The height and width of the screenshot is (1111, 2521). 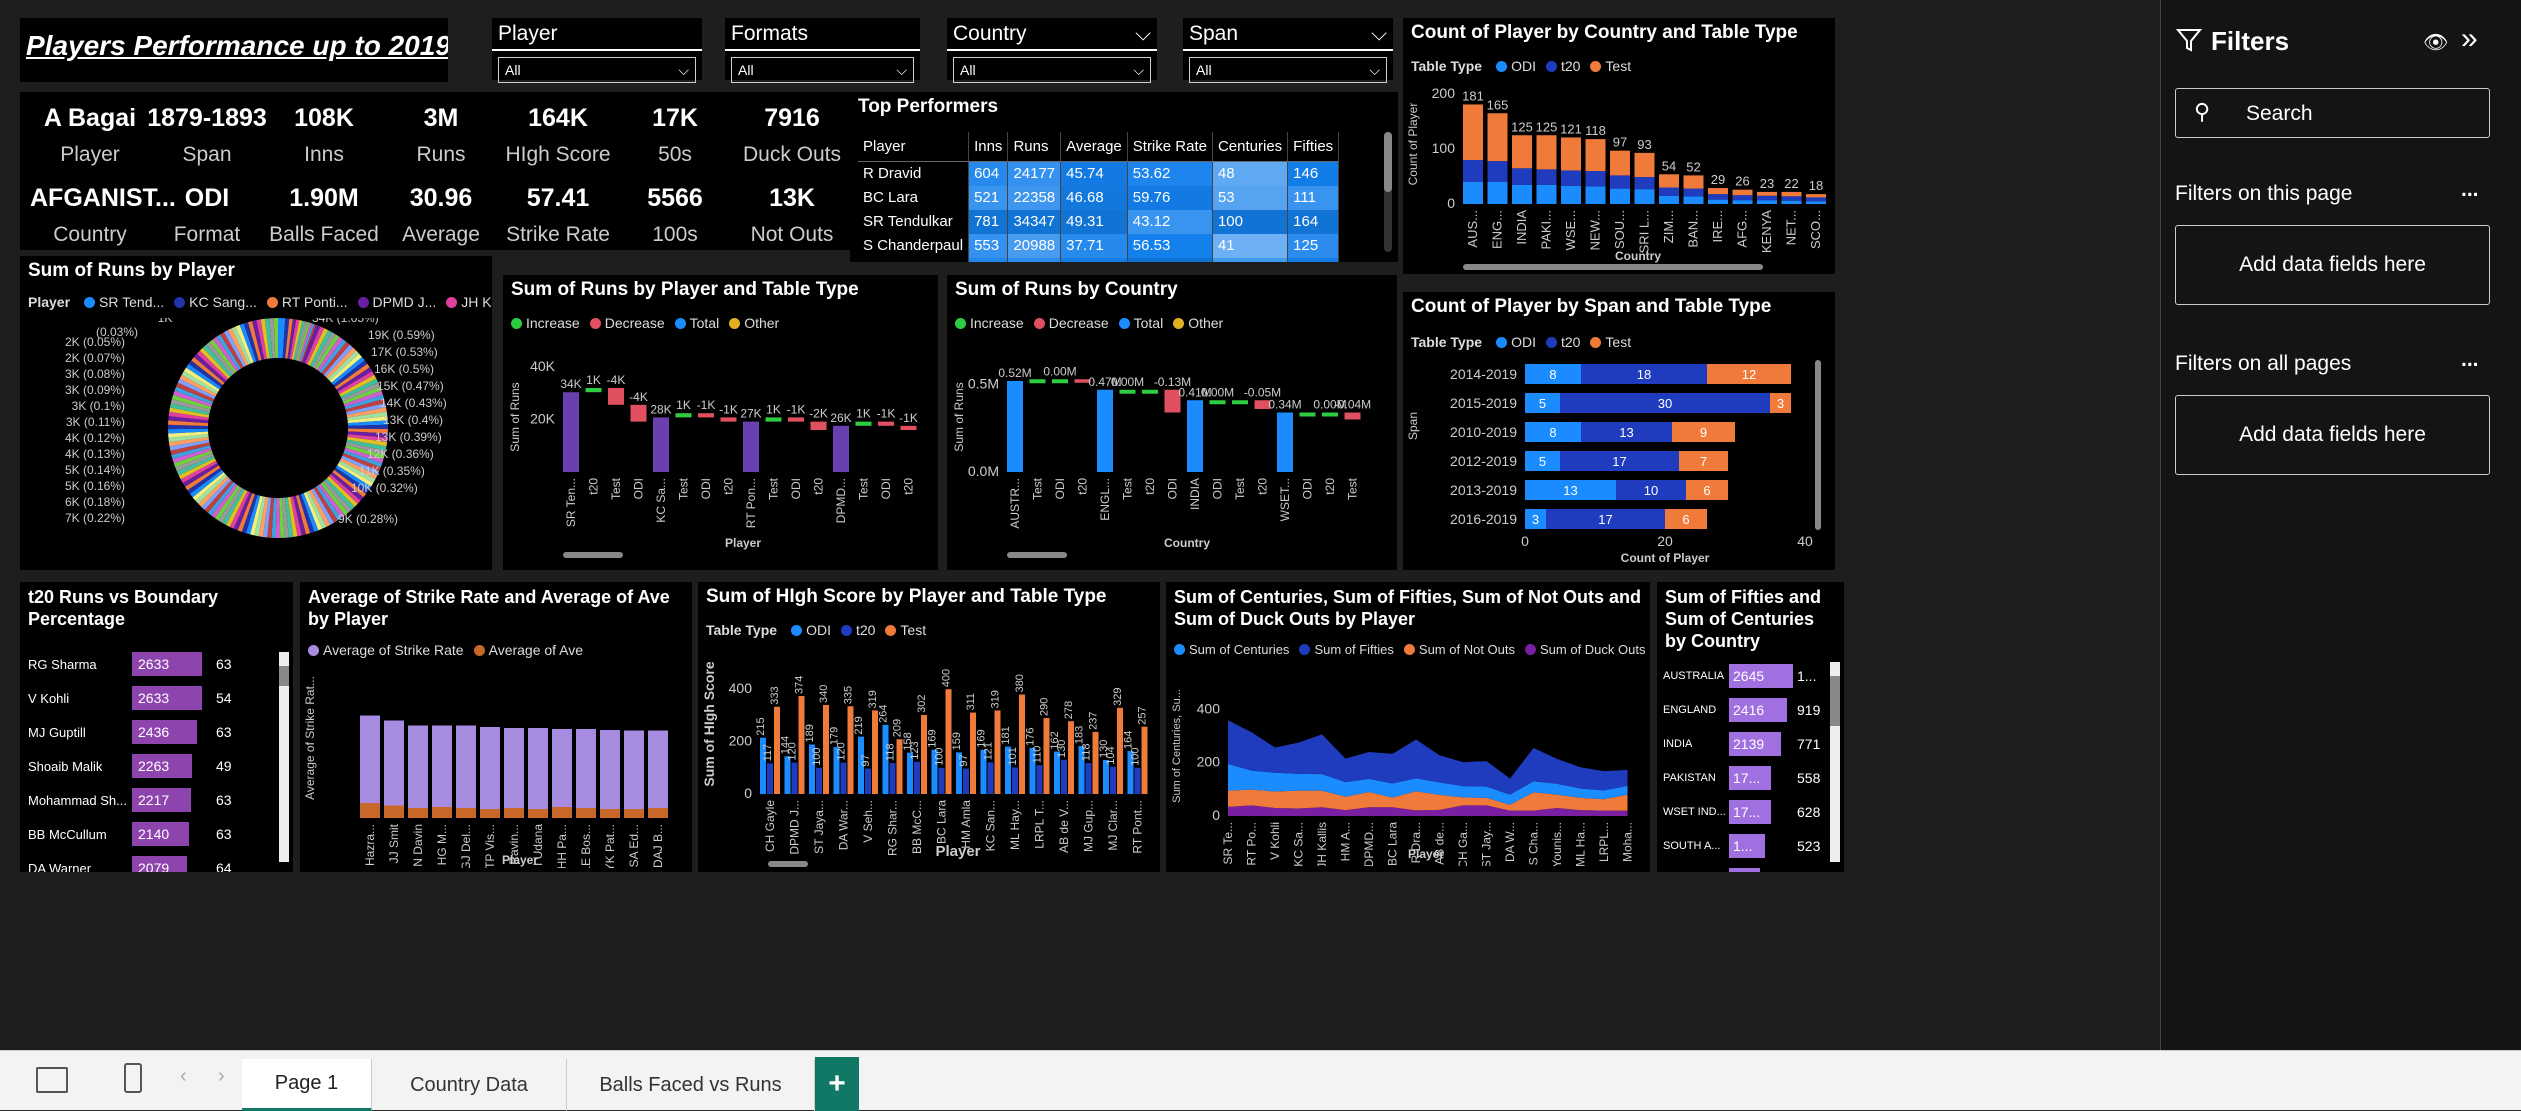 What do you see at coordinates (146, 766) in the screenshot?
I see `table-row: Shoaib Malik 2263 49` at bounding box center [146, 766].